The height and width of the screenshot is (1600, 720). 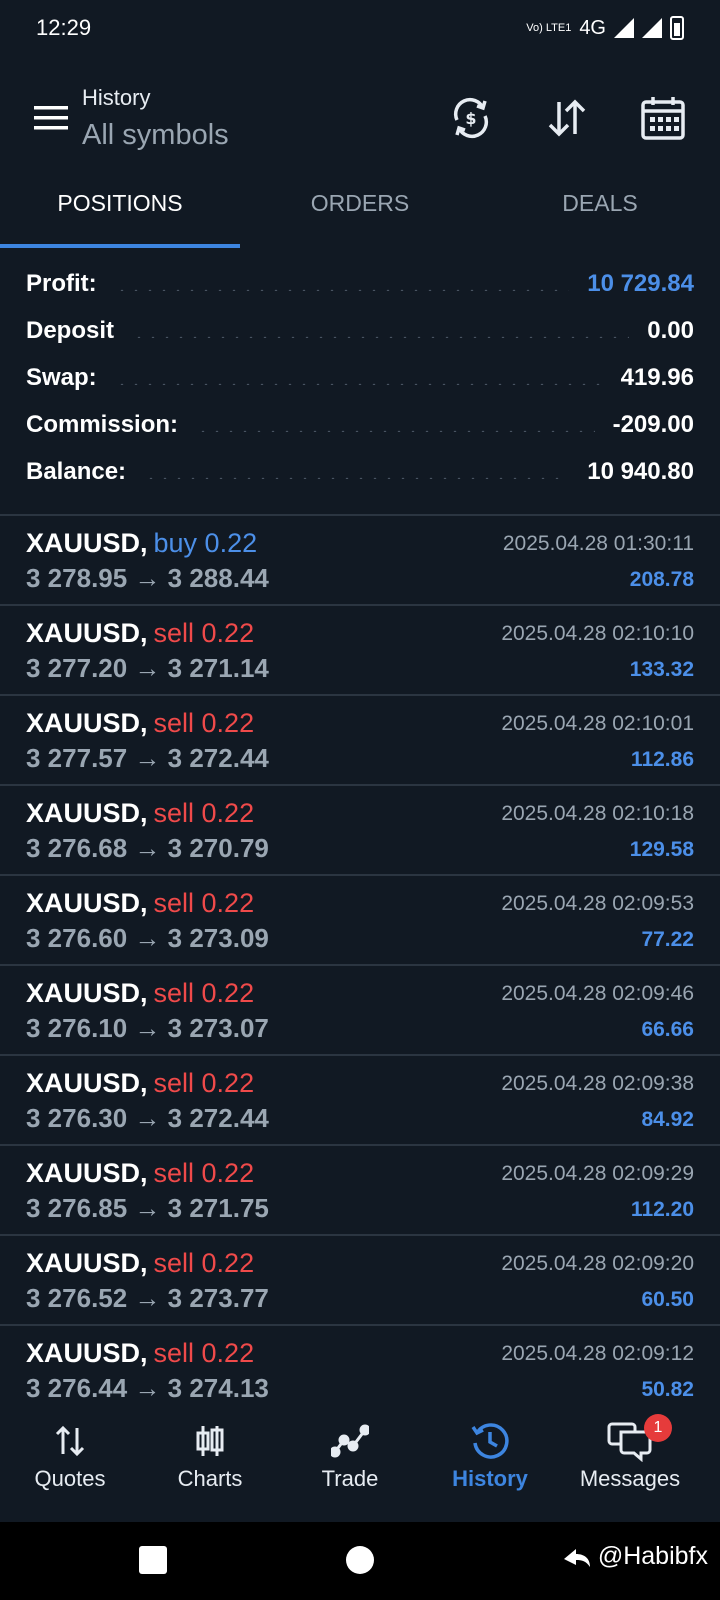 I want to click on position-profit: 133.32, so click(x=661, y=669).